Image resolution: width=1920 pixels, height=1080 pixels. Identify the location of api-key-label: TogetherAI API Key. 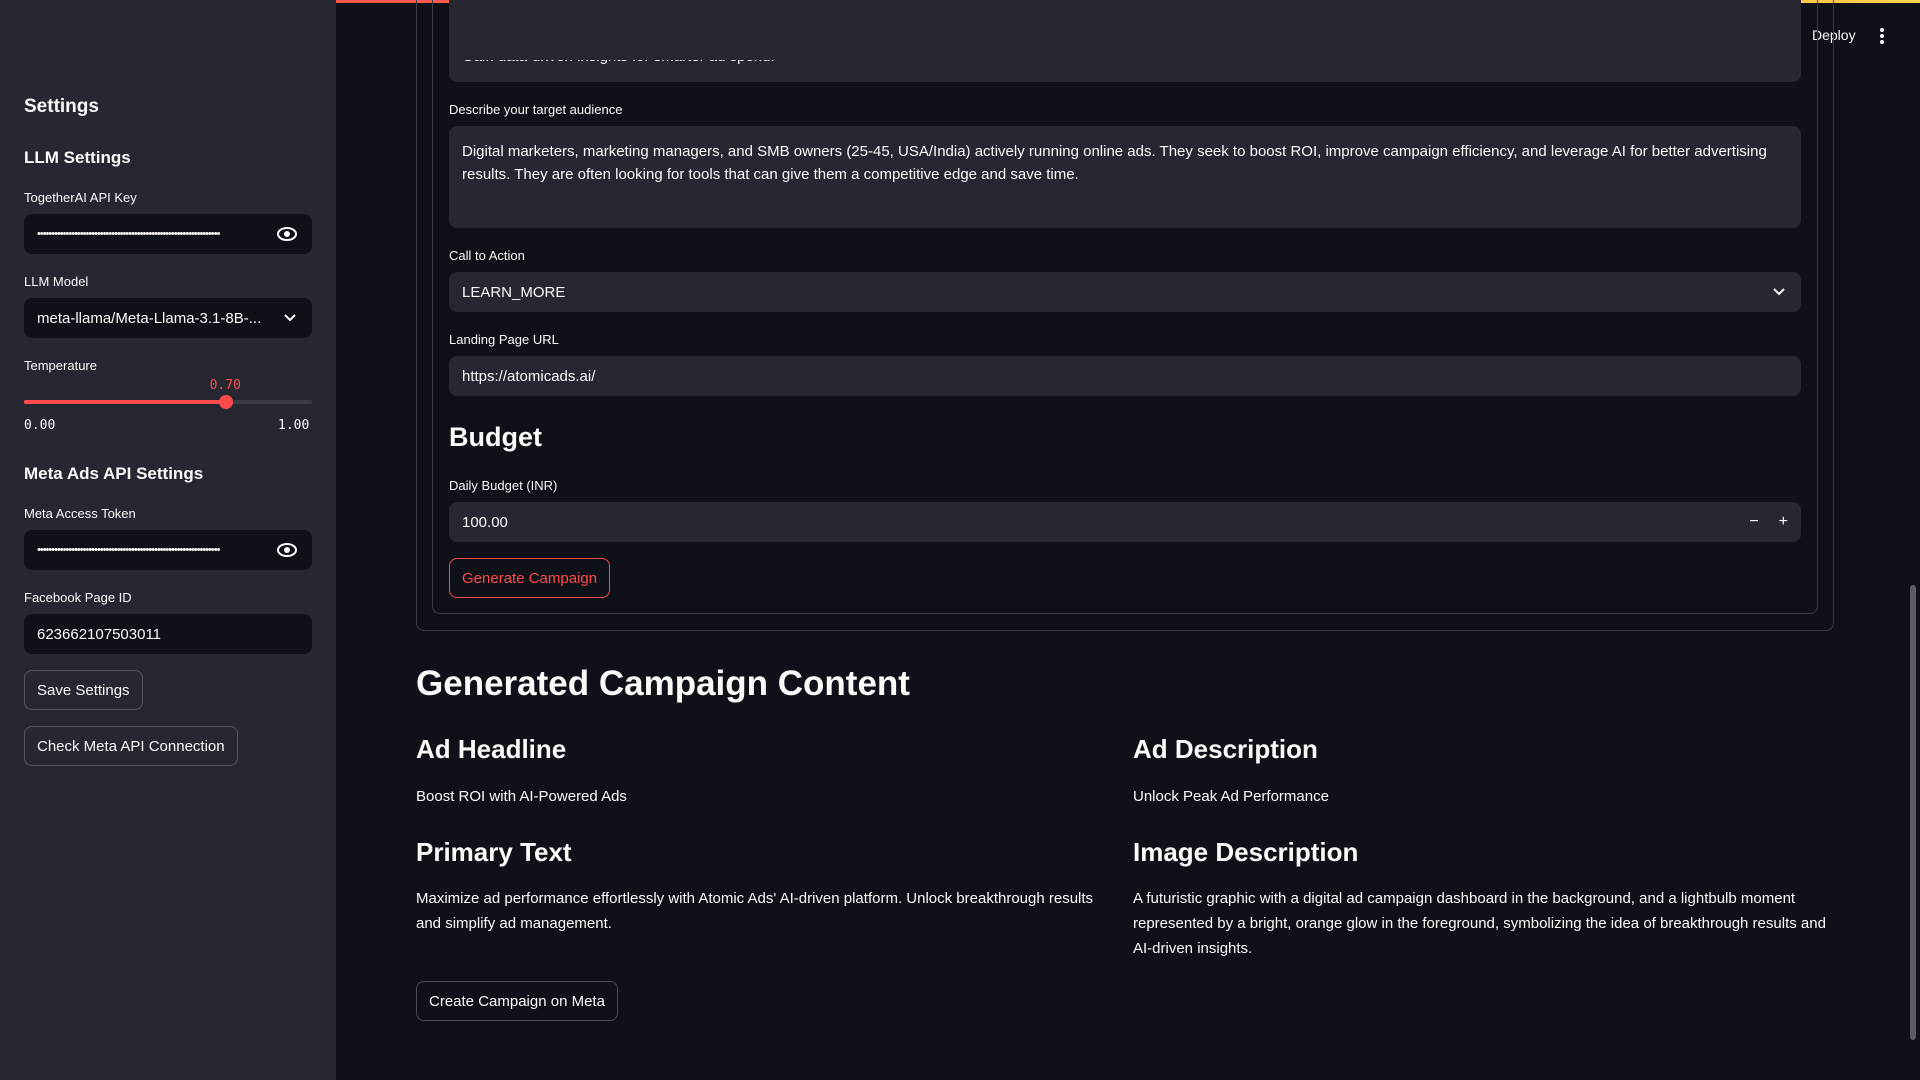
(80, 197).